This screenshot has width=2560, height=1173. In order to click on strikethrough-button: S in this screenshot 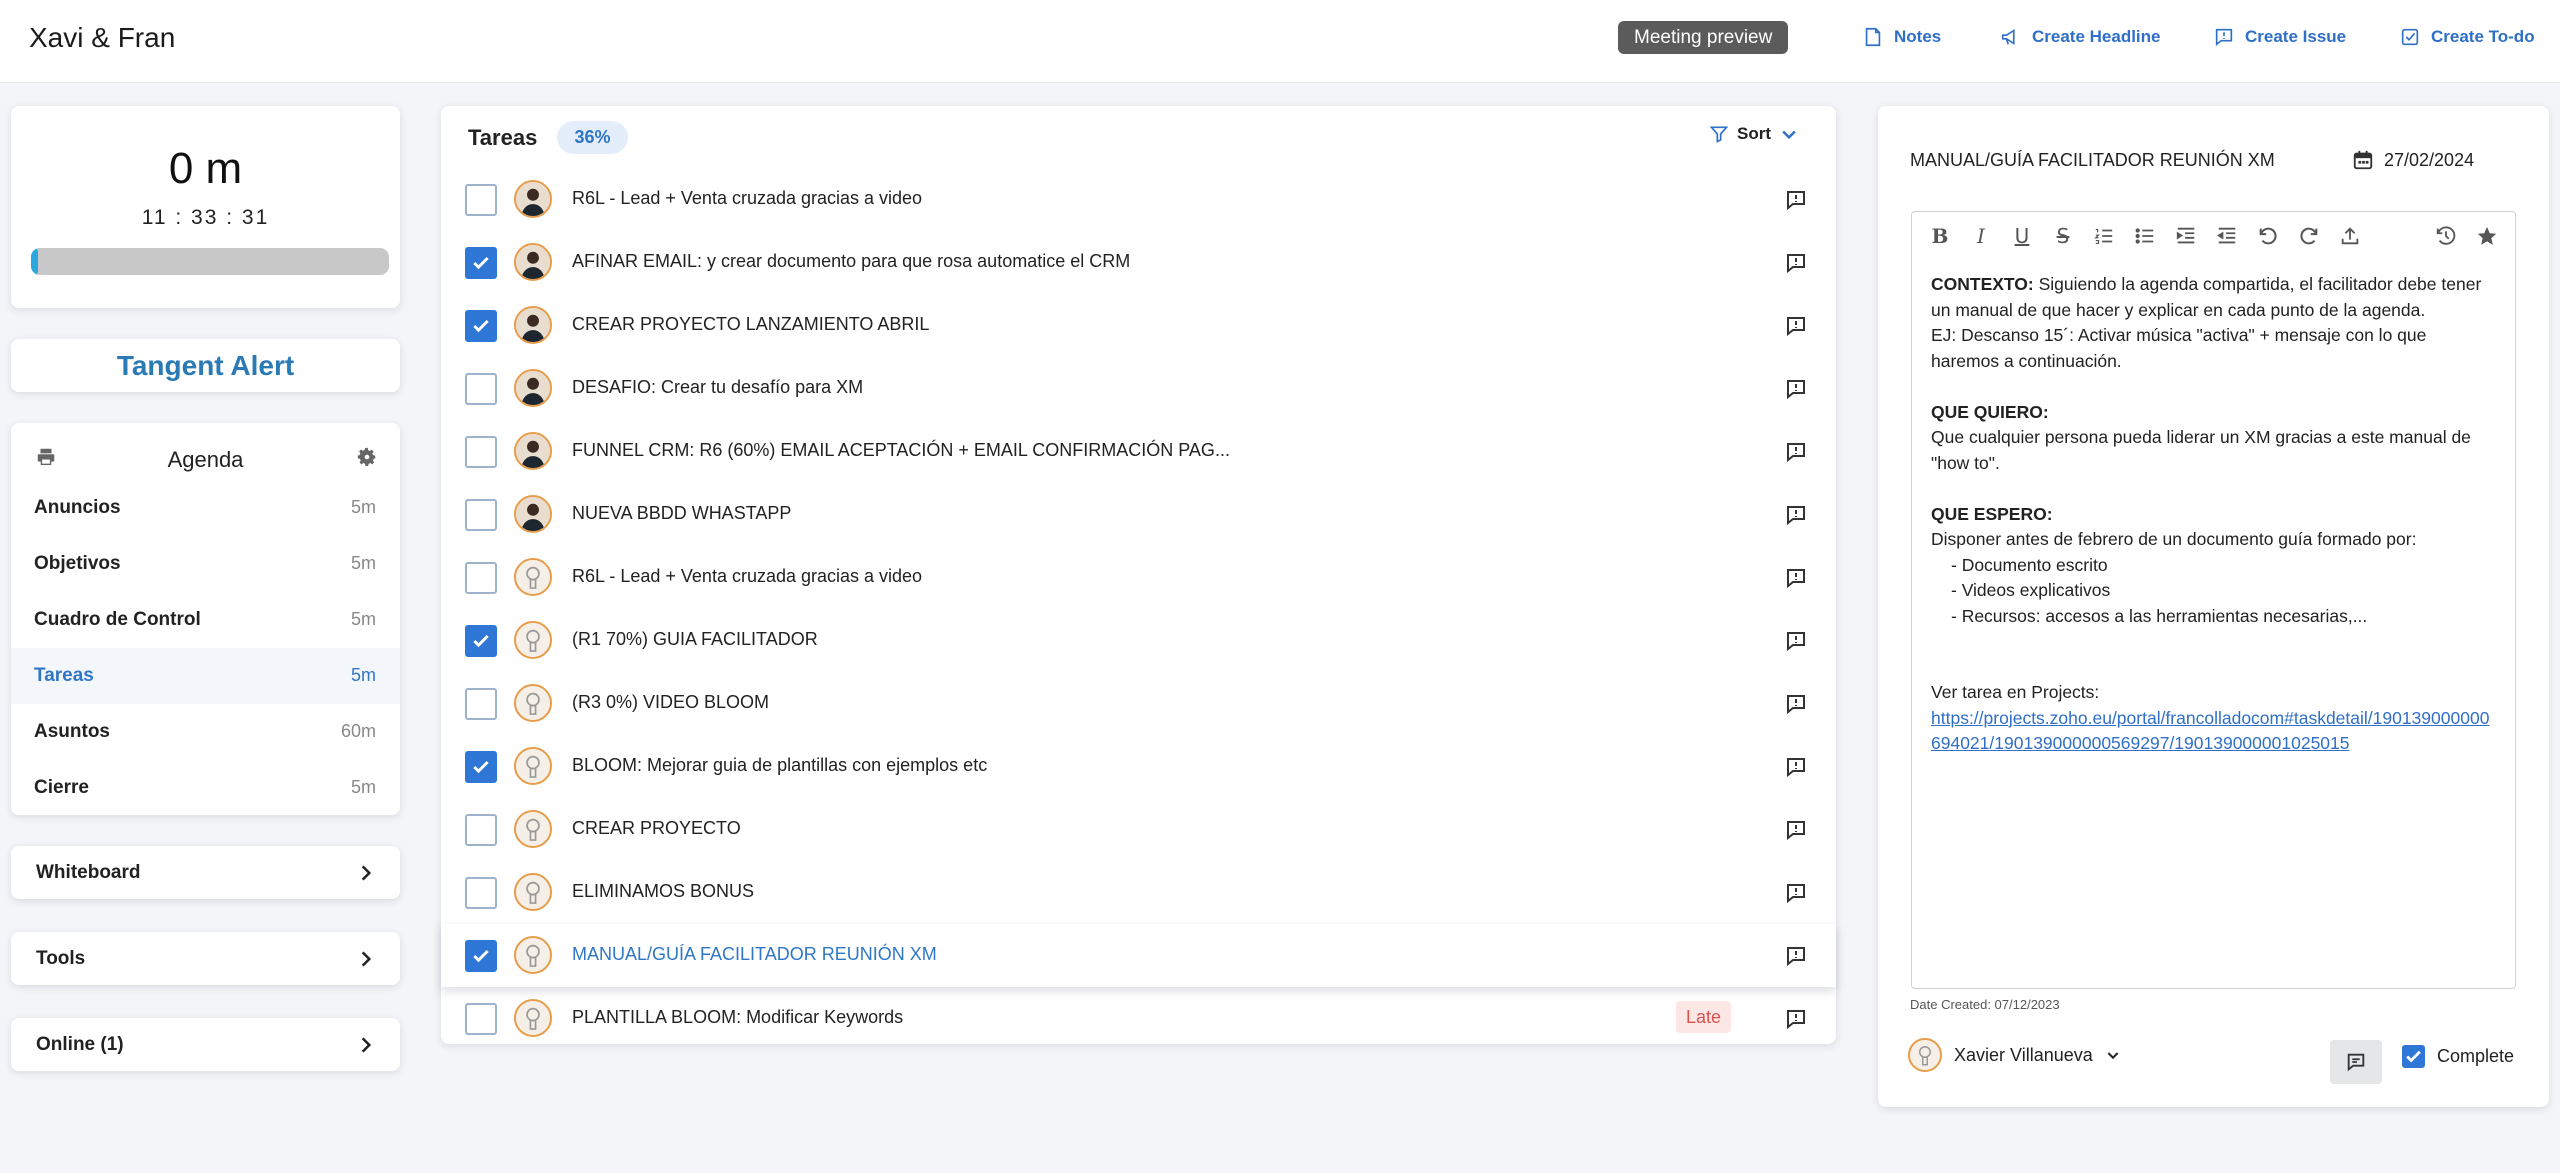, I will do `click(2063, 236)`.